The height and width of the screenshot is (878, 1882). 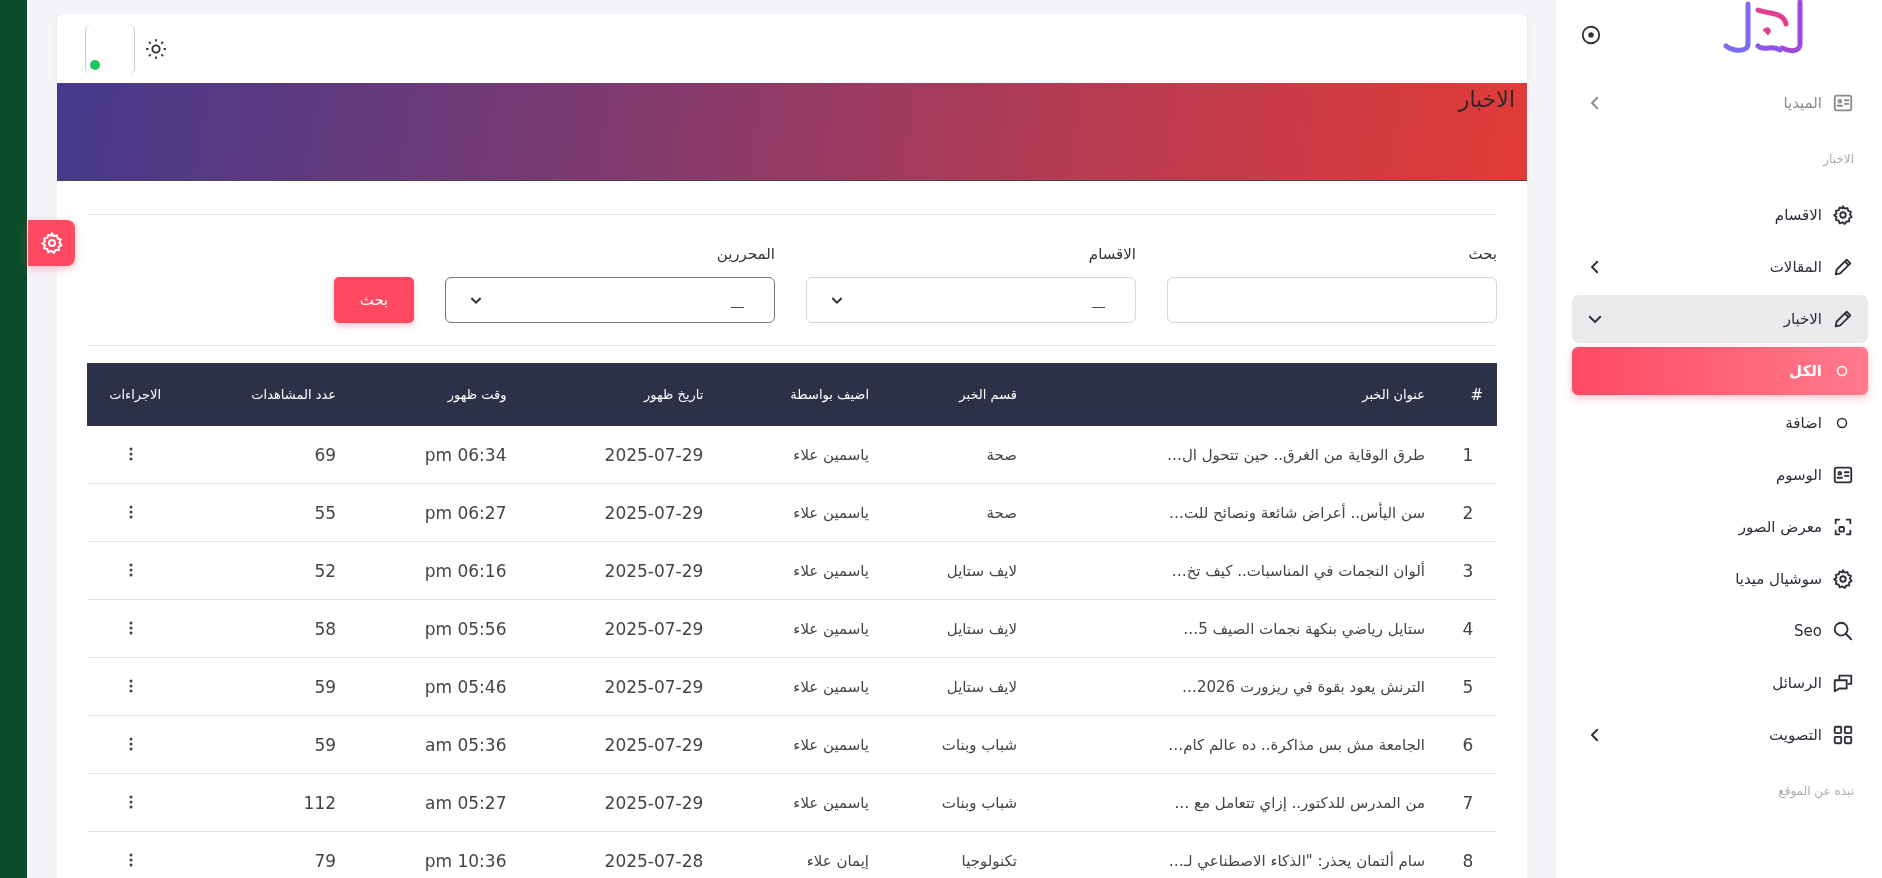 What do you see at coordinates (1468, 802) in the screenshot?
I see `table-cell: 7` at bounding box center [1468, 802].